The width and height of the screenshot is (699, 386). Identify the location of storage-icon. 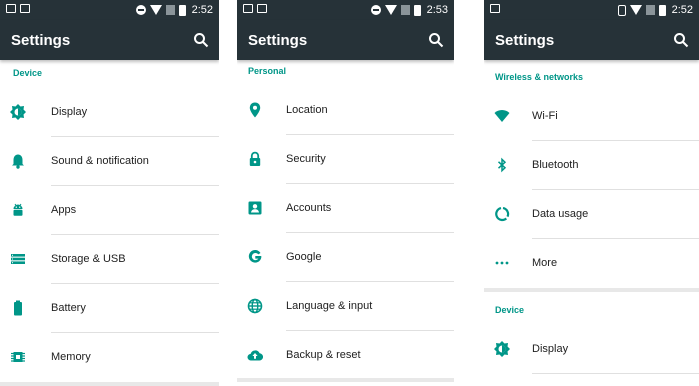
(18, 259).